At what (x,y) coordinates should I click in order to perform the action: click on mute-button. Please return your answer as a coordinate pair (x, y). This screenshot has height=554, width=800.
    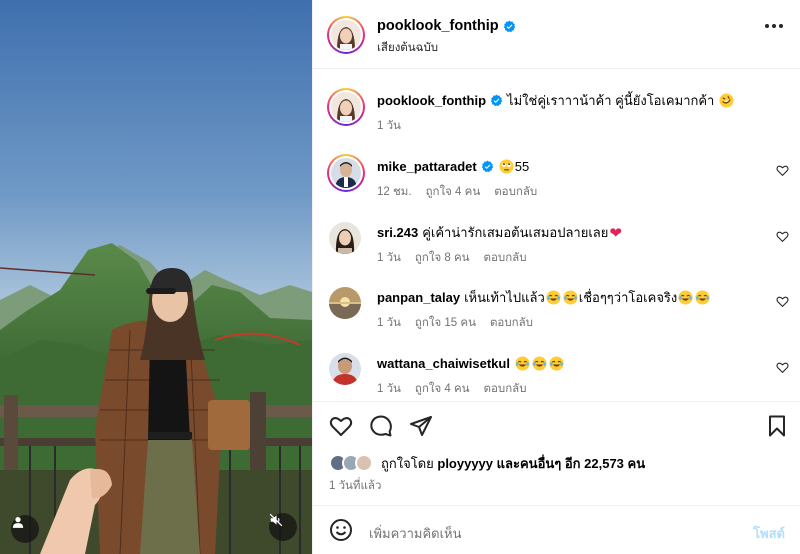
    Looking at the image, I should click on (283, 527).